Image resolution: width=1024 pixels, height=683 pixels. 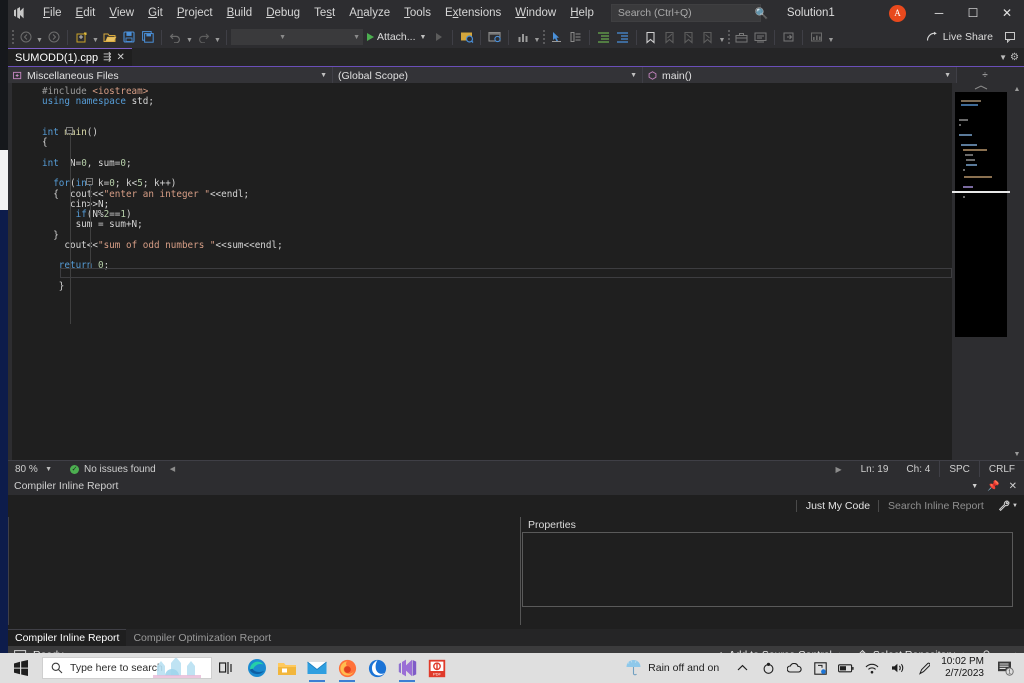 What do you see at coordinates (575, 37) in the screenshot?
I see `properties-list-icon` at bounding box center [575, 37].